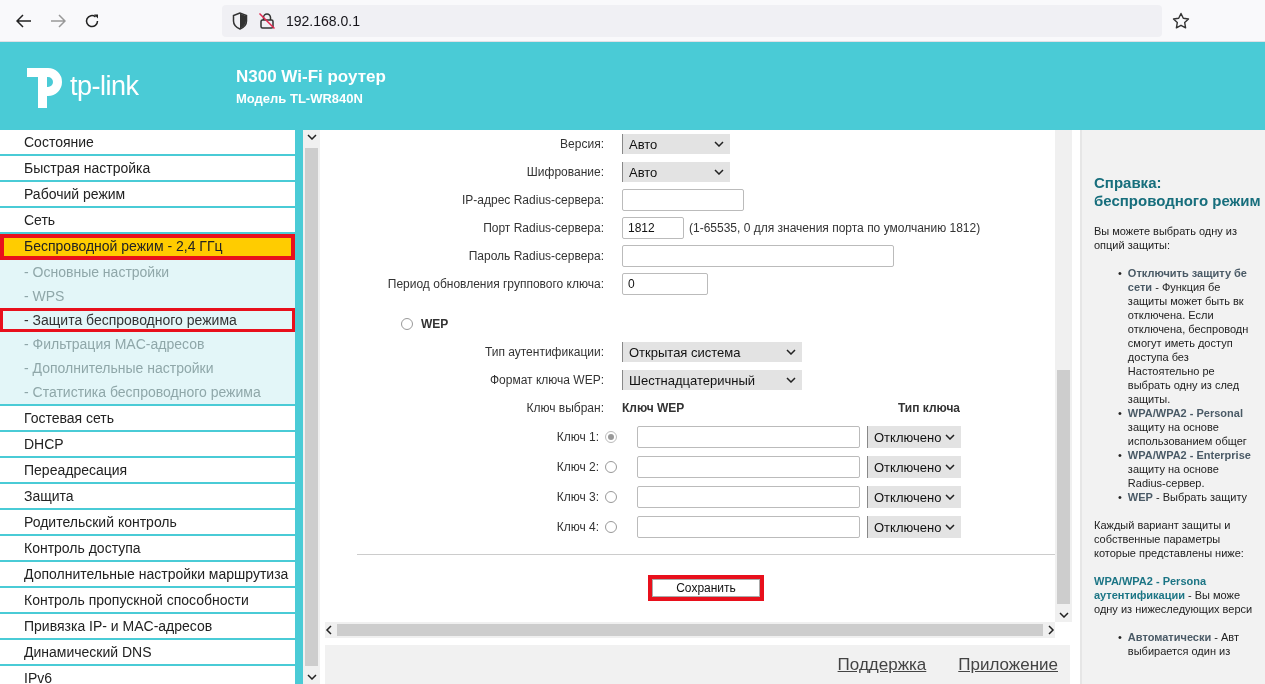 The width and height of the screenshot is (1265, 684). I want to click on save-button: Сохранить, so click(706, 588).